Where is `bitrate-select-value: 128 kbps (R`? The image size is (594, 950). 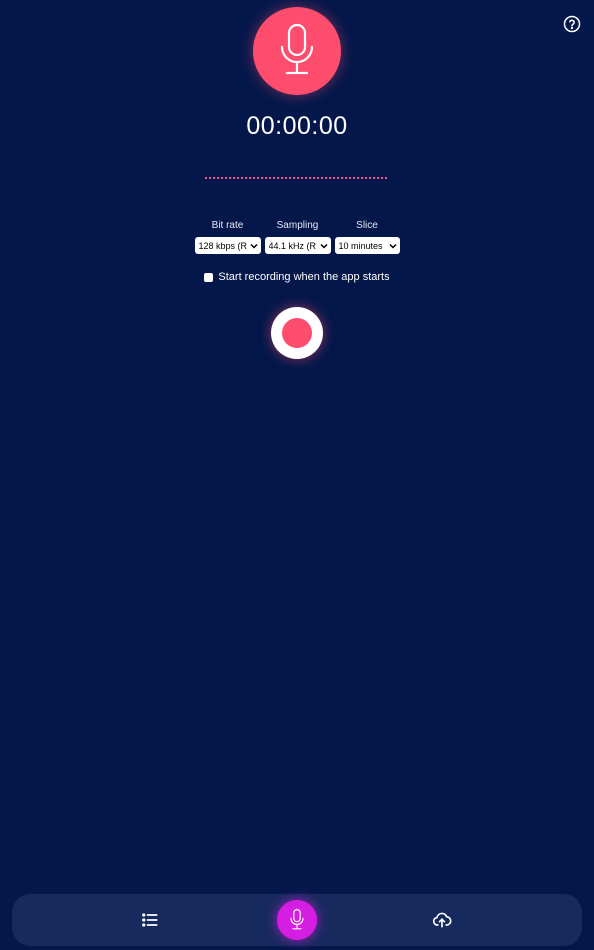 bitrate-select-value: 128 kbps (R is located at coordinates (223, 245).